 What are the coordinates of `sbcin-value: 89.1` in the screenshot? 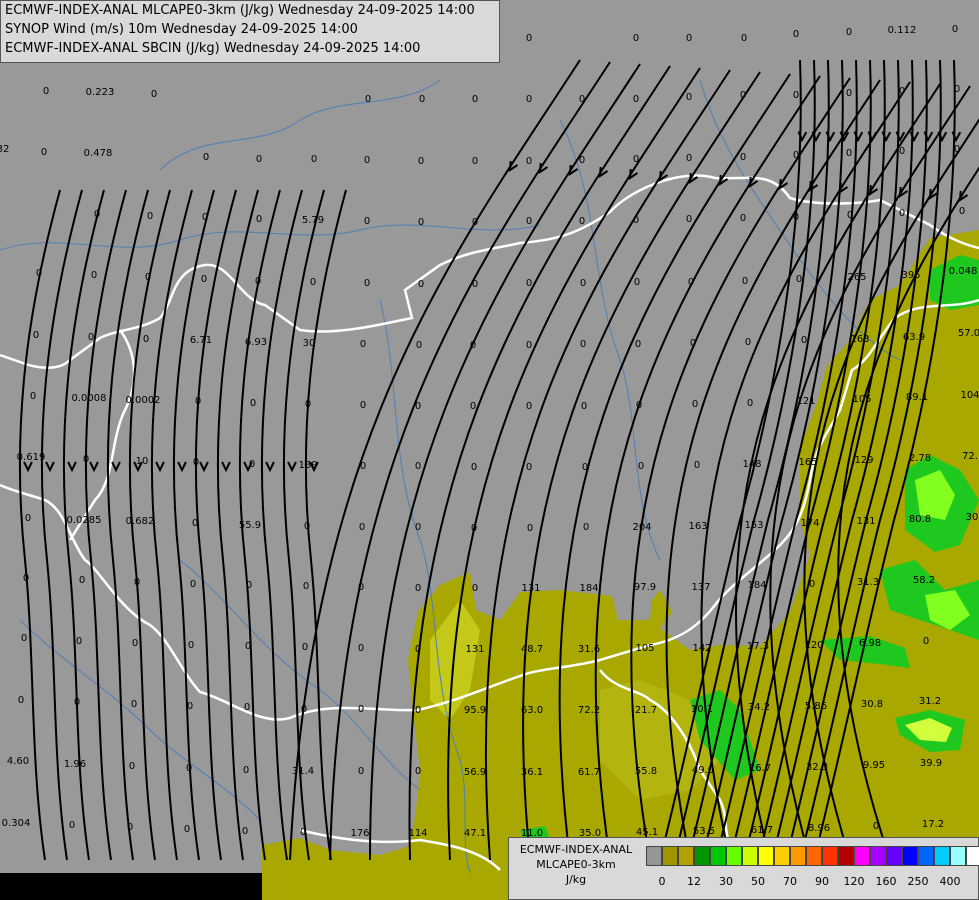 It's located at (917, 397).